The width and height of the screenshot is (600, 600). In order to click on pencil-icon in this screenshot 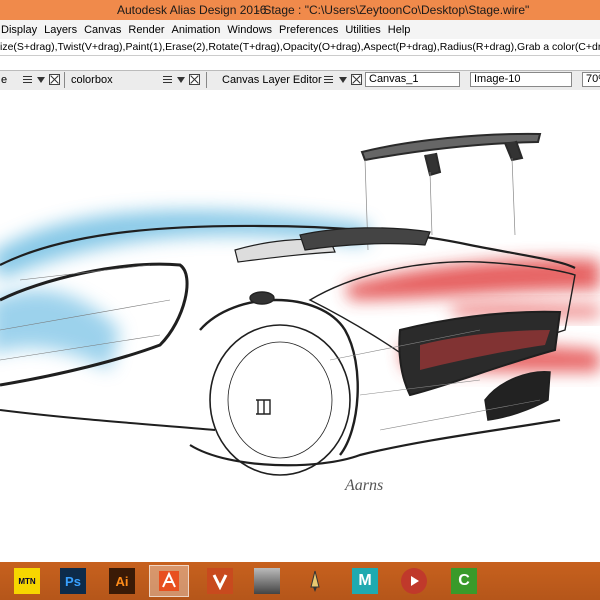, I will do `click(315, 581)`.